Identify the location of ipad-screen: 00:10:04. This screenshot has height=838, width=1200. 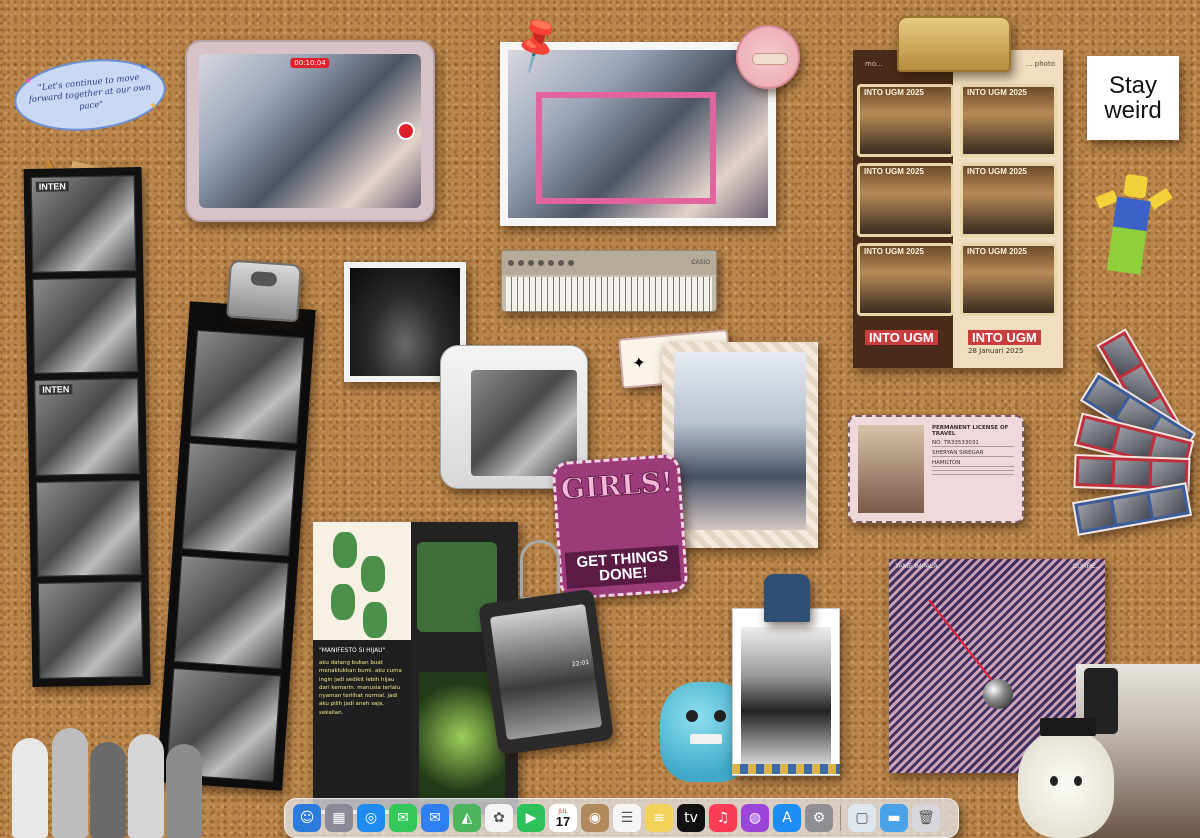
(310, 131).